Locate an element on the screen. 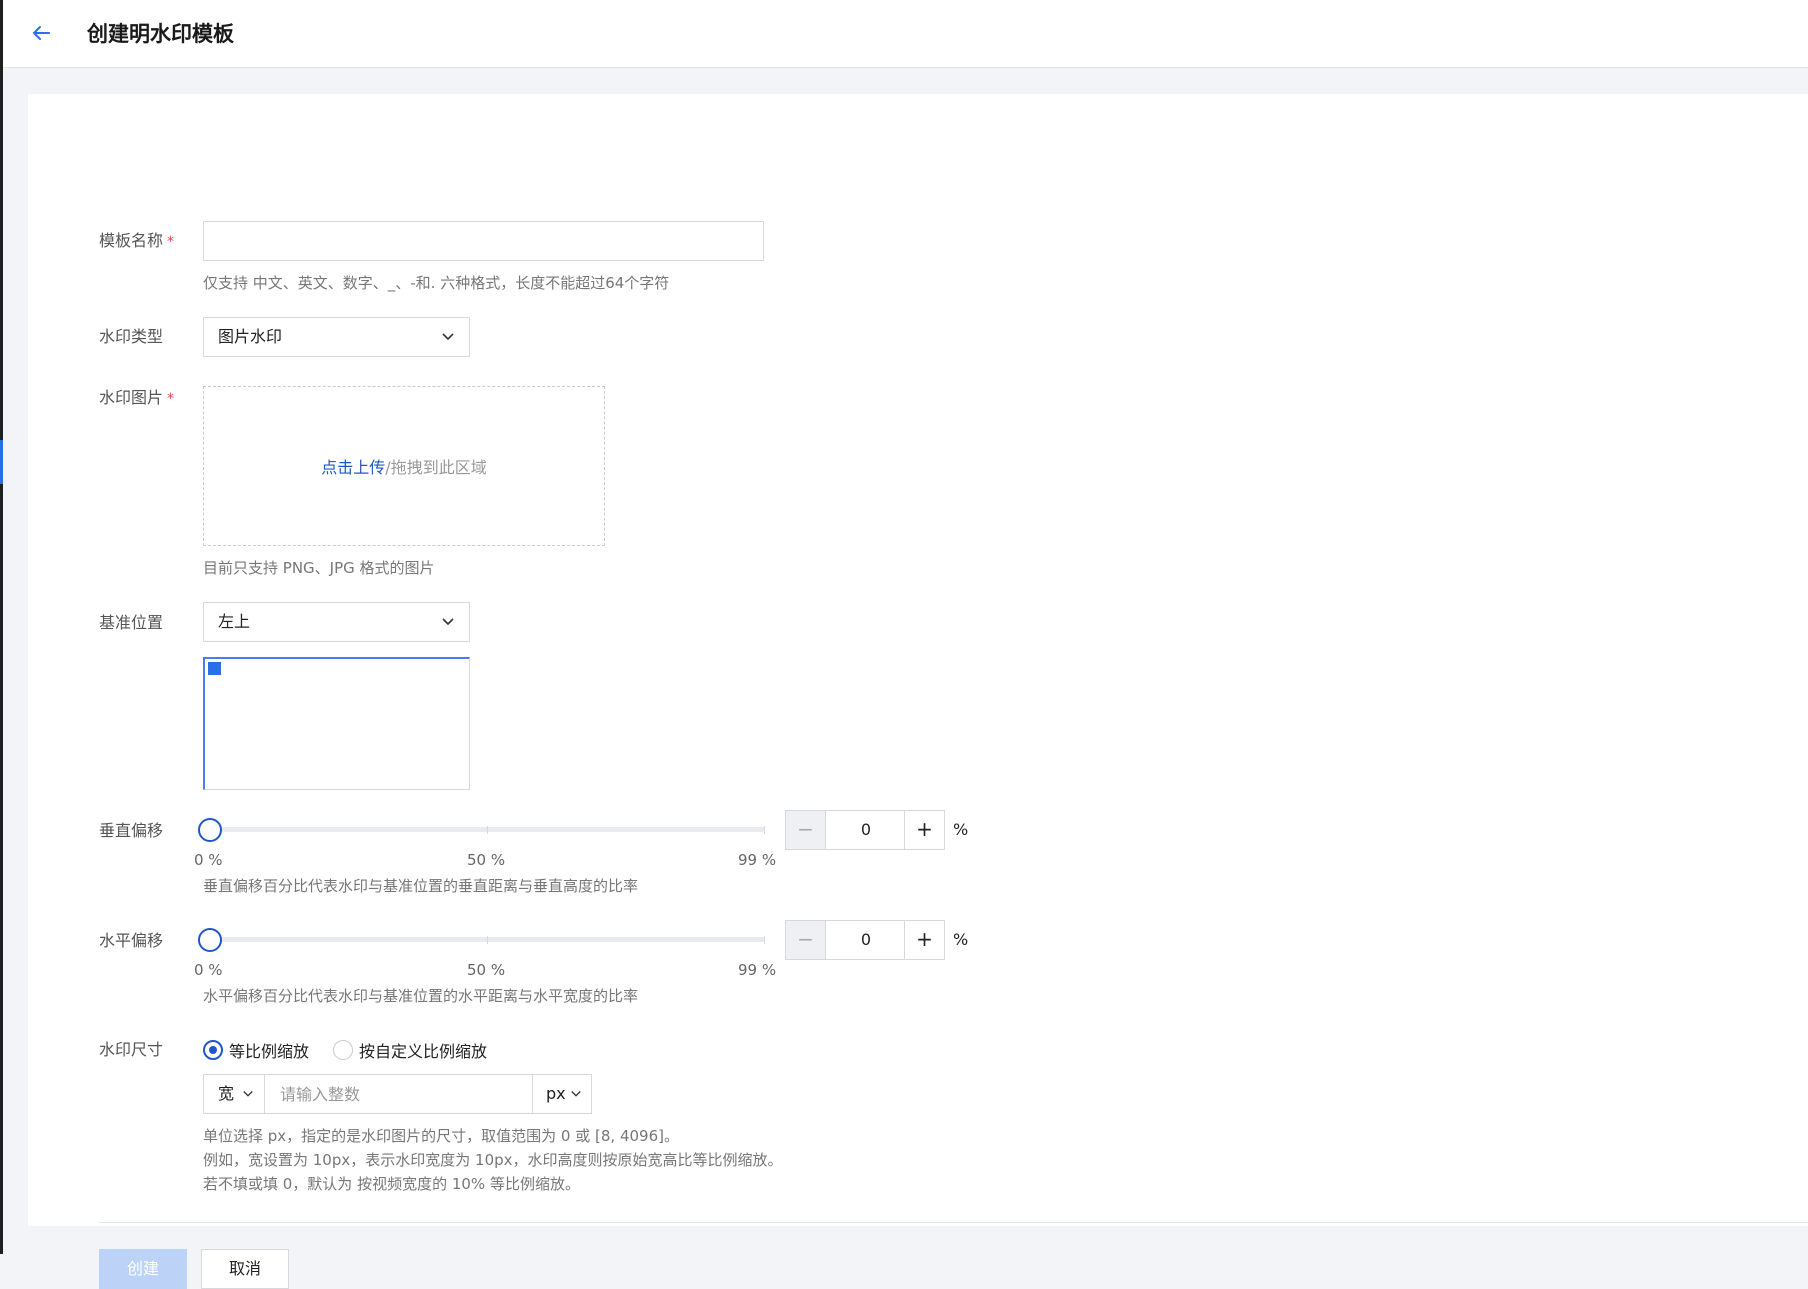 This screenshot has width=1808, height=1289. vertical-offset-track is located at coordinates (487, 830).